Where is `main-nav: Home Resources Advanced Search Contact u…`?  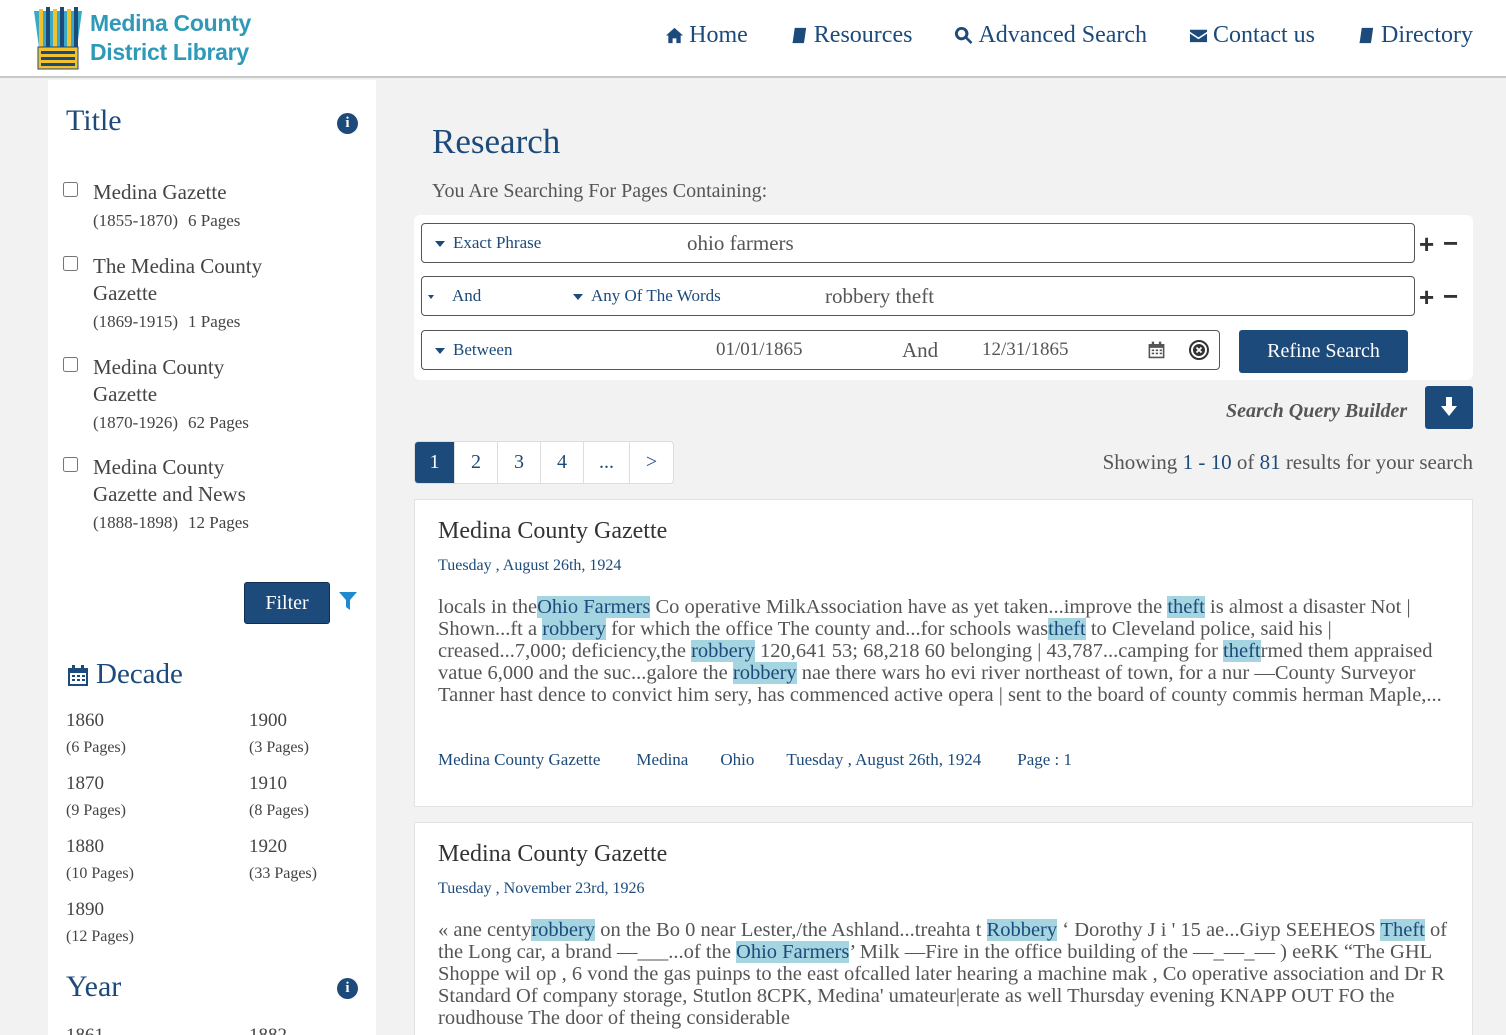 main-nav: Home Resources Advanced Search Contact u… is located at coordinates (1048, 35).